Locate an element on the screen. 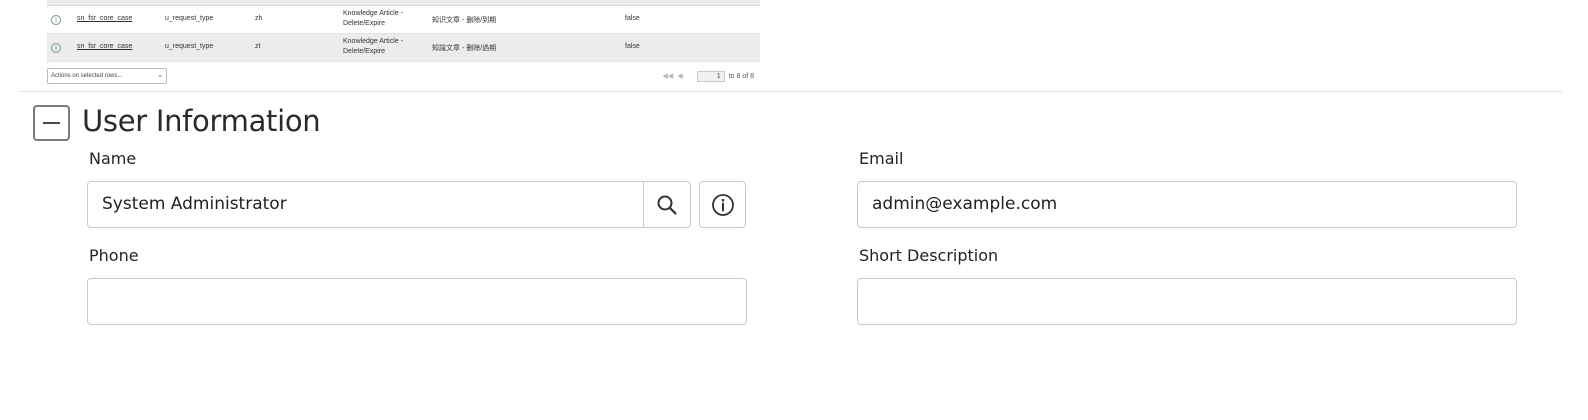 This screenshot has height=420, width=1588. section-title: User Information is located at coordinates (201, 121).